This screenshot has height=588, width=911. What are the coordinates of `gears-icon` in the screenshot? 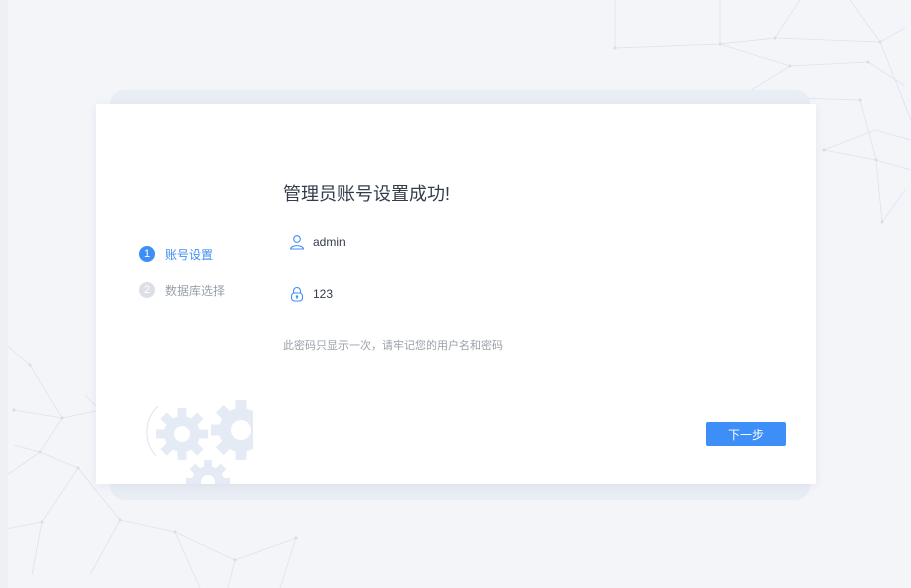 It's located at (199, 442).